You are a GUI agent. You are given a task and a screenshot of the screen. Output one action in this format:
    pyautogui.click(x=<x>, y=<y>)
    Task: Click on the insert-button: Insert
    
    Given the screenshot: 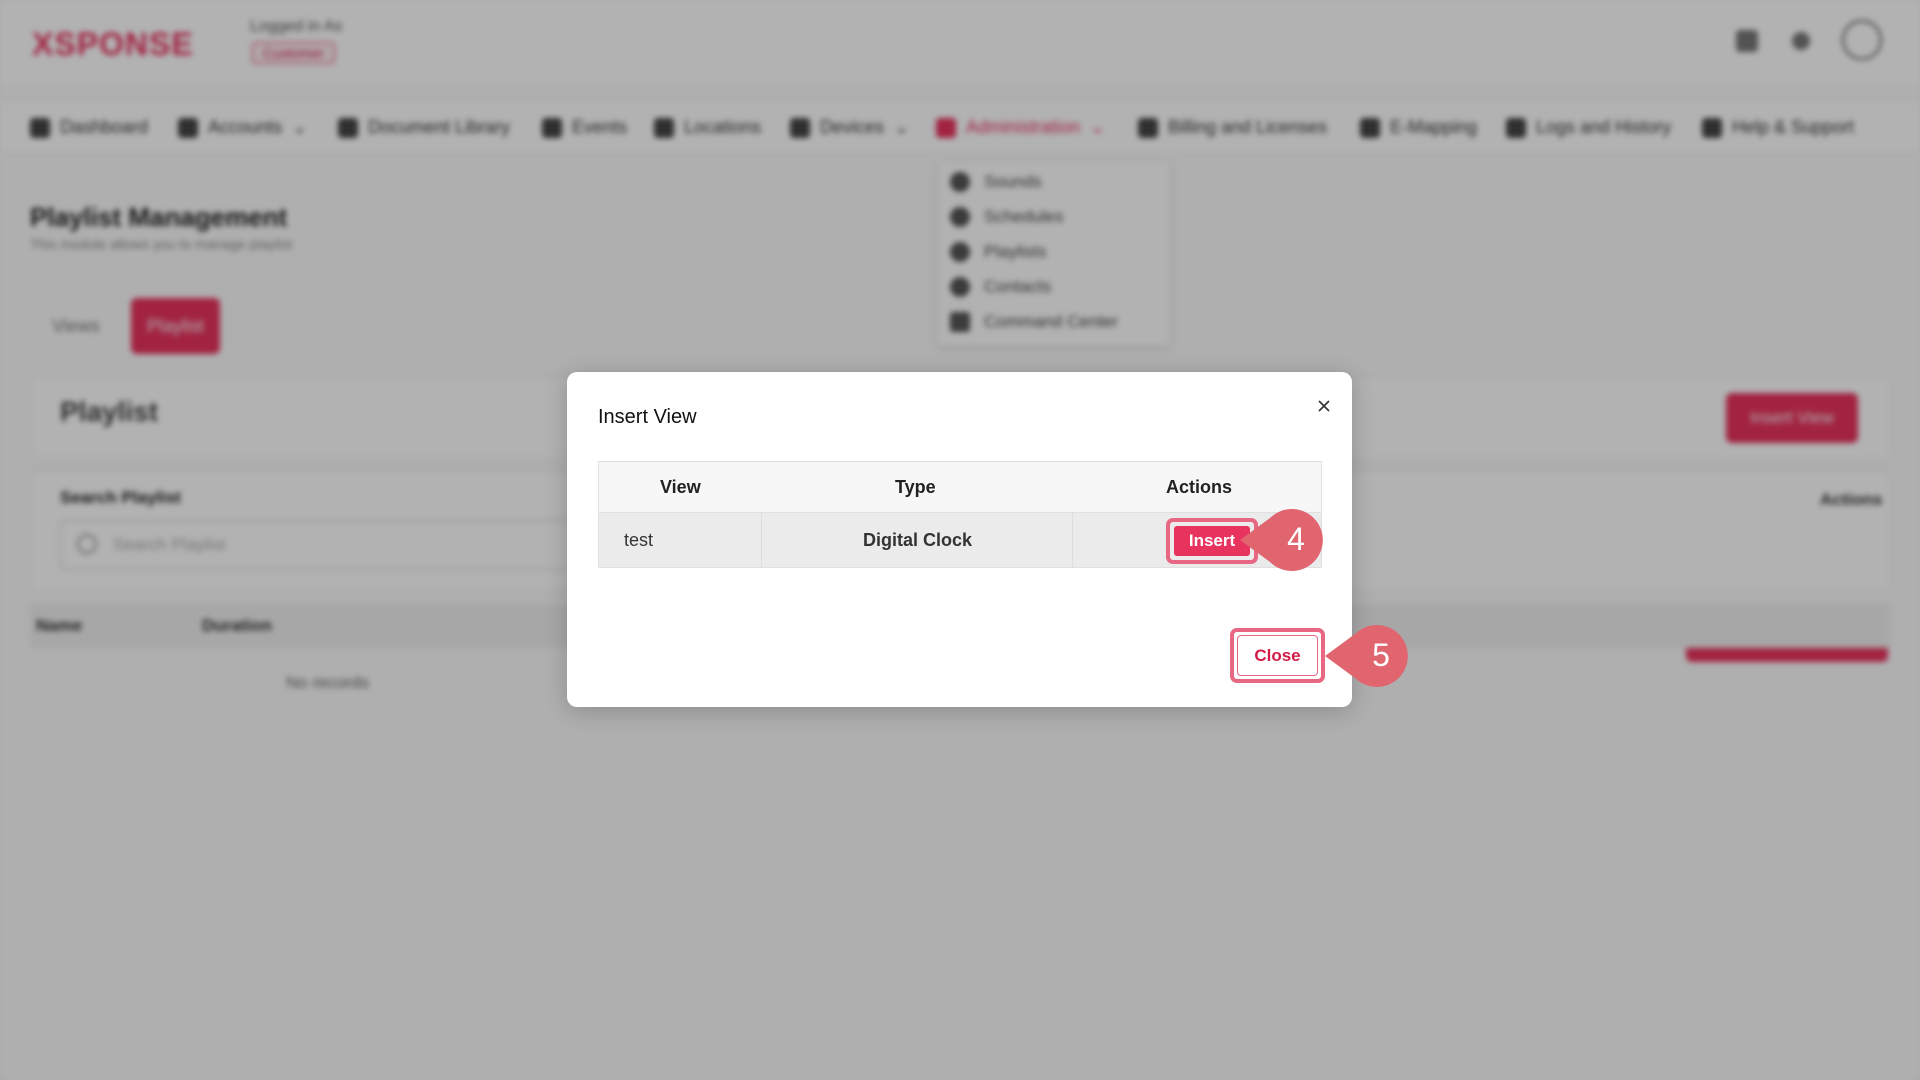 What is the action you would take?
    pyautogui.click(x=1212, y=541)
    